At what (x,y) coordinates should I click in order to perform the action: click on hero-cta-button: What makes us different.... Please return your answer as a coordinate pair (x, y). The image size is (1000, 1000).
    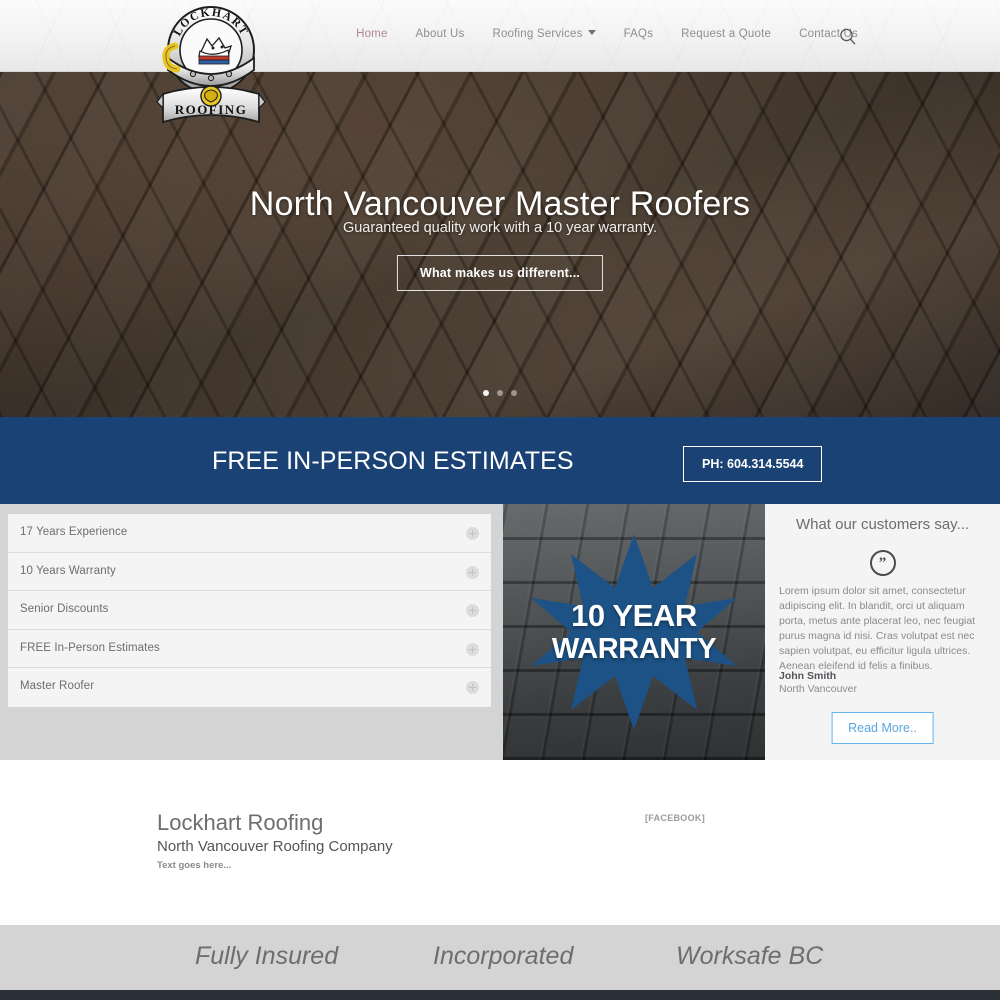
    Looking at the image, I should click on (500, 273).